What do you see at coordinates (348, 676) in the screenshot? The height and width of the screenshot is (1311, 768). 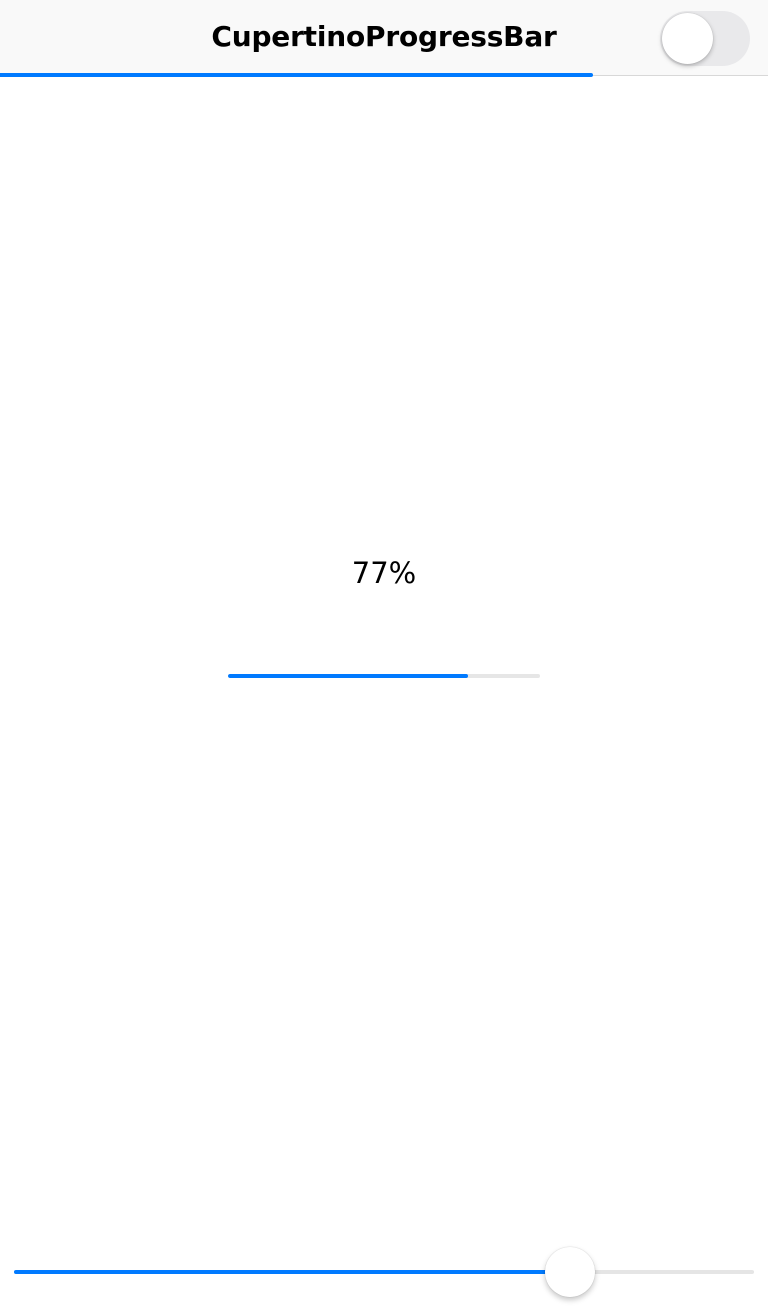 I see `progress-bar-fill` at bounding box center [348, 676].